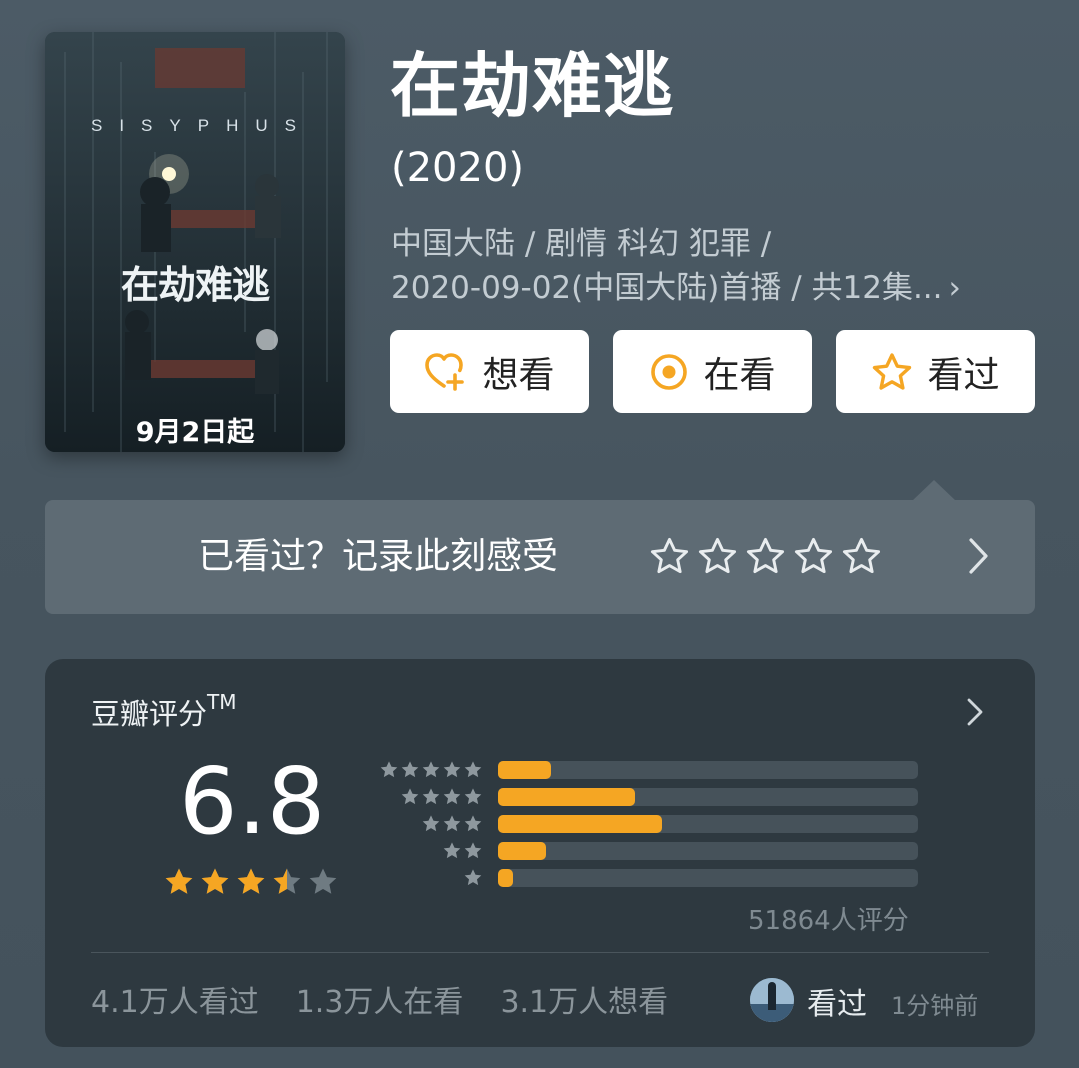 This screenshot has height=1068, width=1079. What do you see at coordinates (518, 375) in the screenshot?
I see `want-to-watch-label: 想看` at bounding box center [518, 375].